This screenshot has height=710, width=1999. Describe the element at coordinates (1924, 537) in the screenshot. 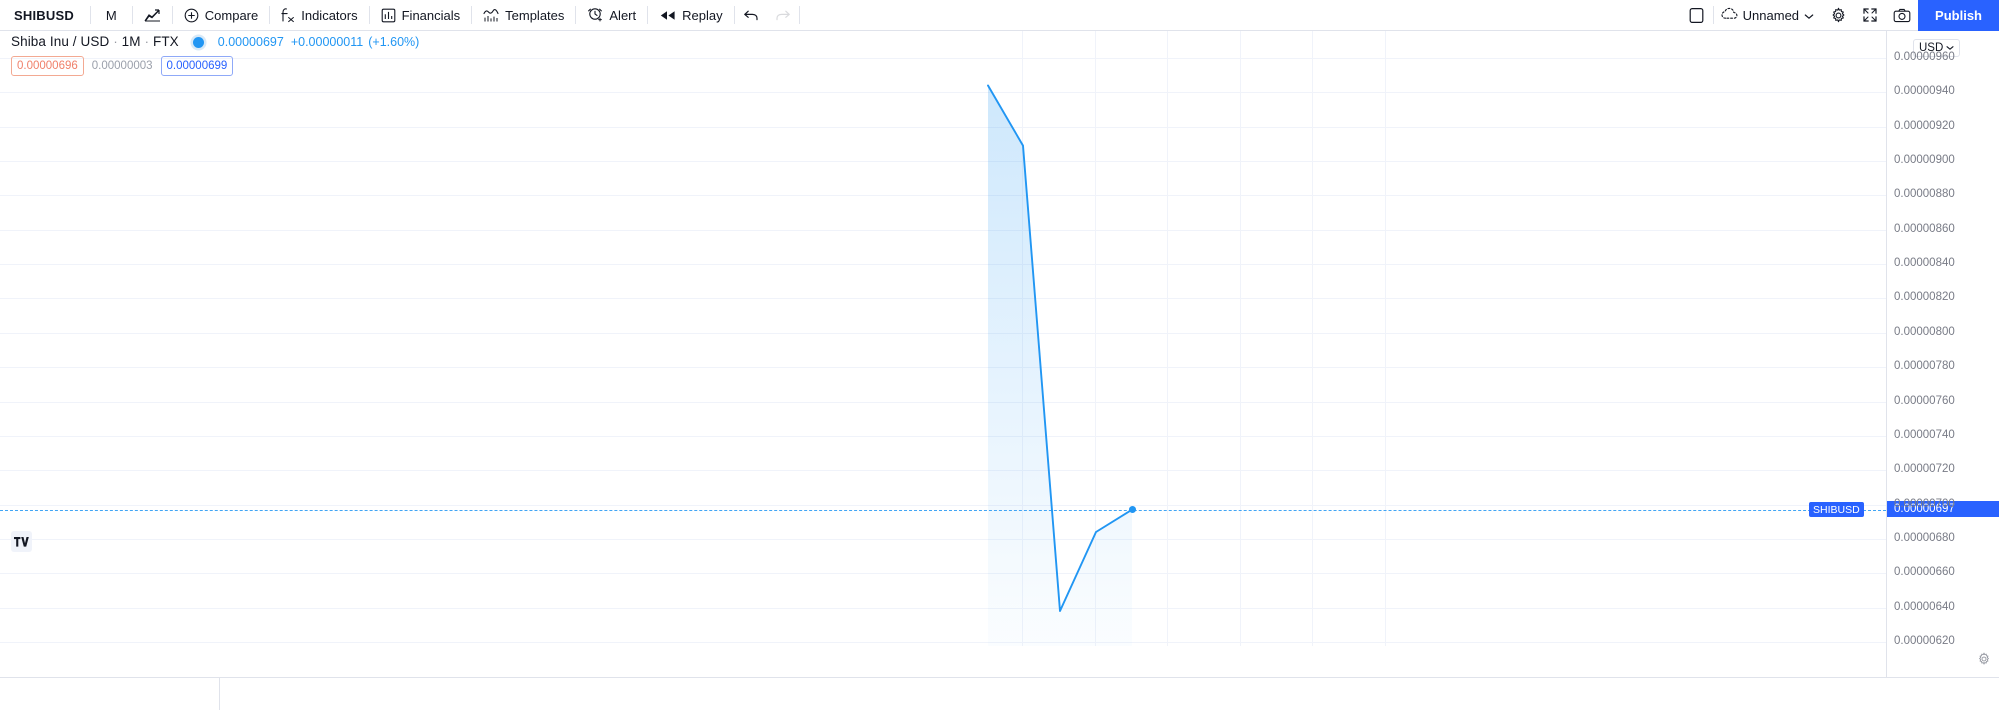

I see `price-axis-tick: 0.00000680` at that location.